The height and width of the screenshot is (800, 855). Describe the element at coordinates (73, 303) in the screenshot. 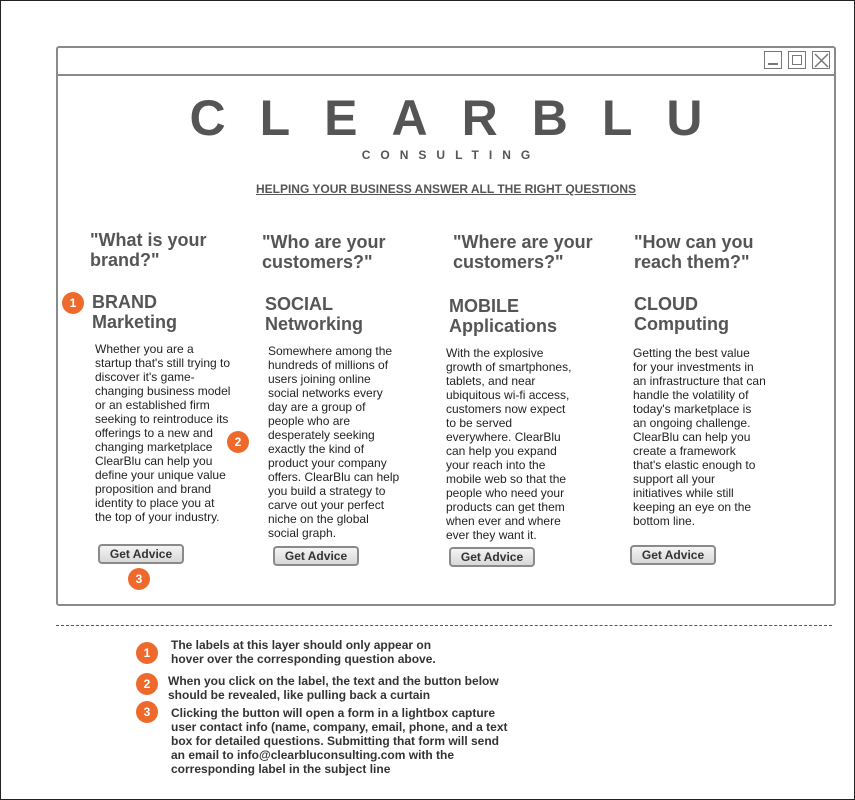

I see `annotation-badge-1: 1` at that location.